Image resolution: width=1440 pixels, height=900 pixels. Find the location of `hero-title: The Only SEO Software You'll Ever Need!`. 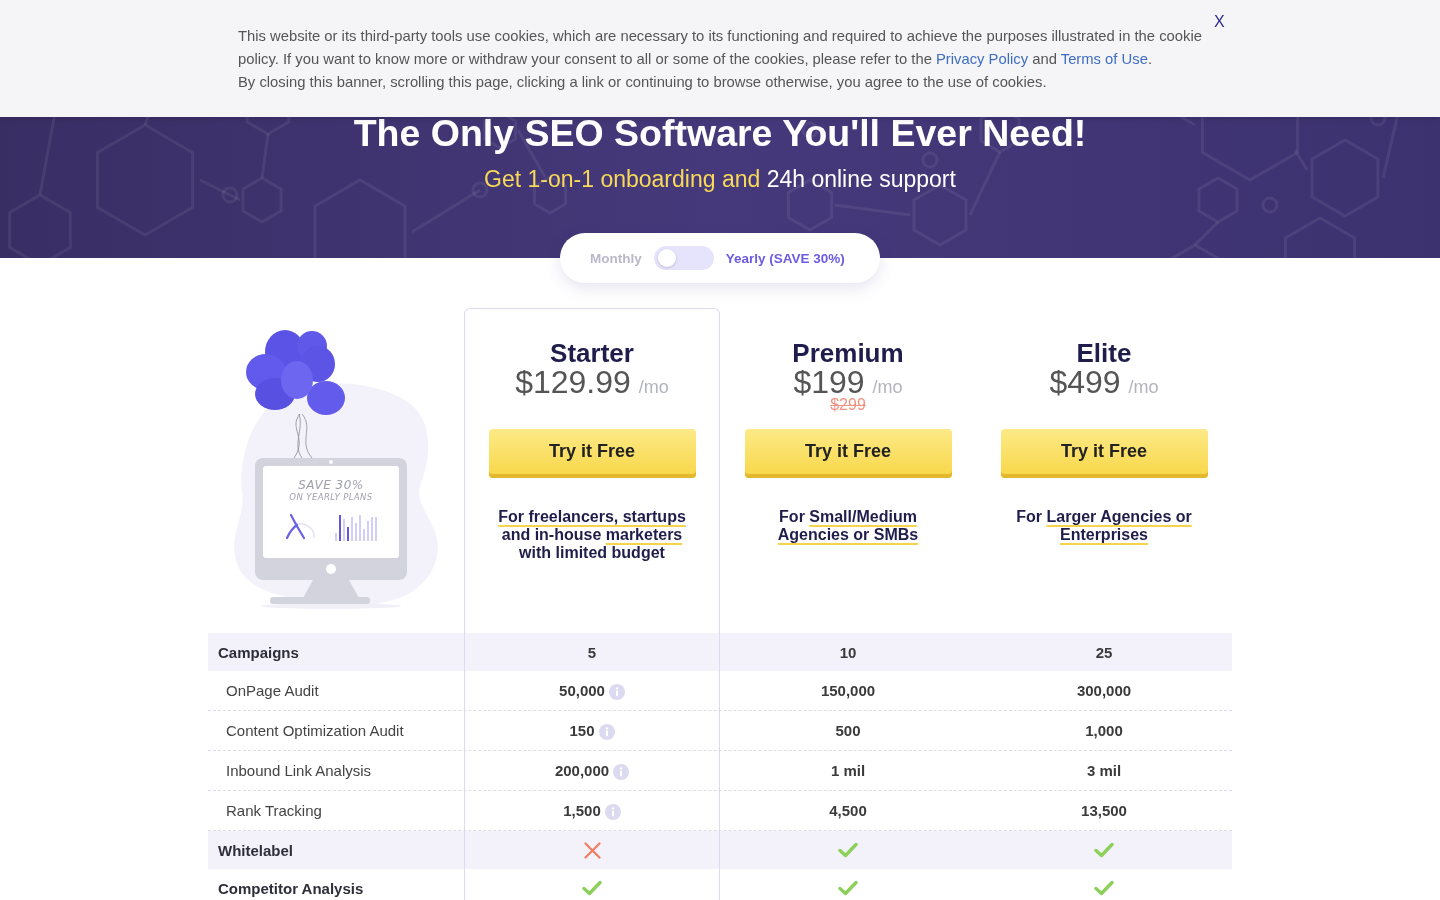

hero-title: The Only SEO Software You'll Ever Need! is located at coordinates (720, 133).